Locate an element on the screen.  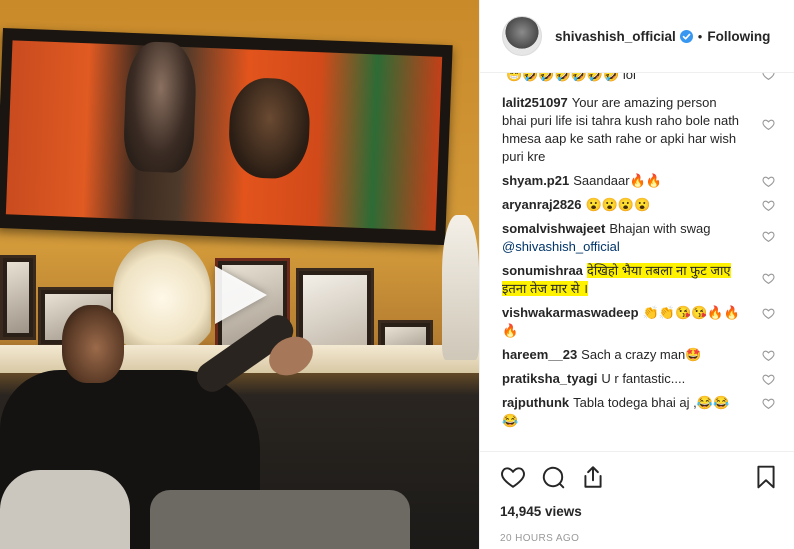
post-actions: 14,945 views 20 HOURS AGO is located at coordinates (637, 500).